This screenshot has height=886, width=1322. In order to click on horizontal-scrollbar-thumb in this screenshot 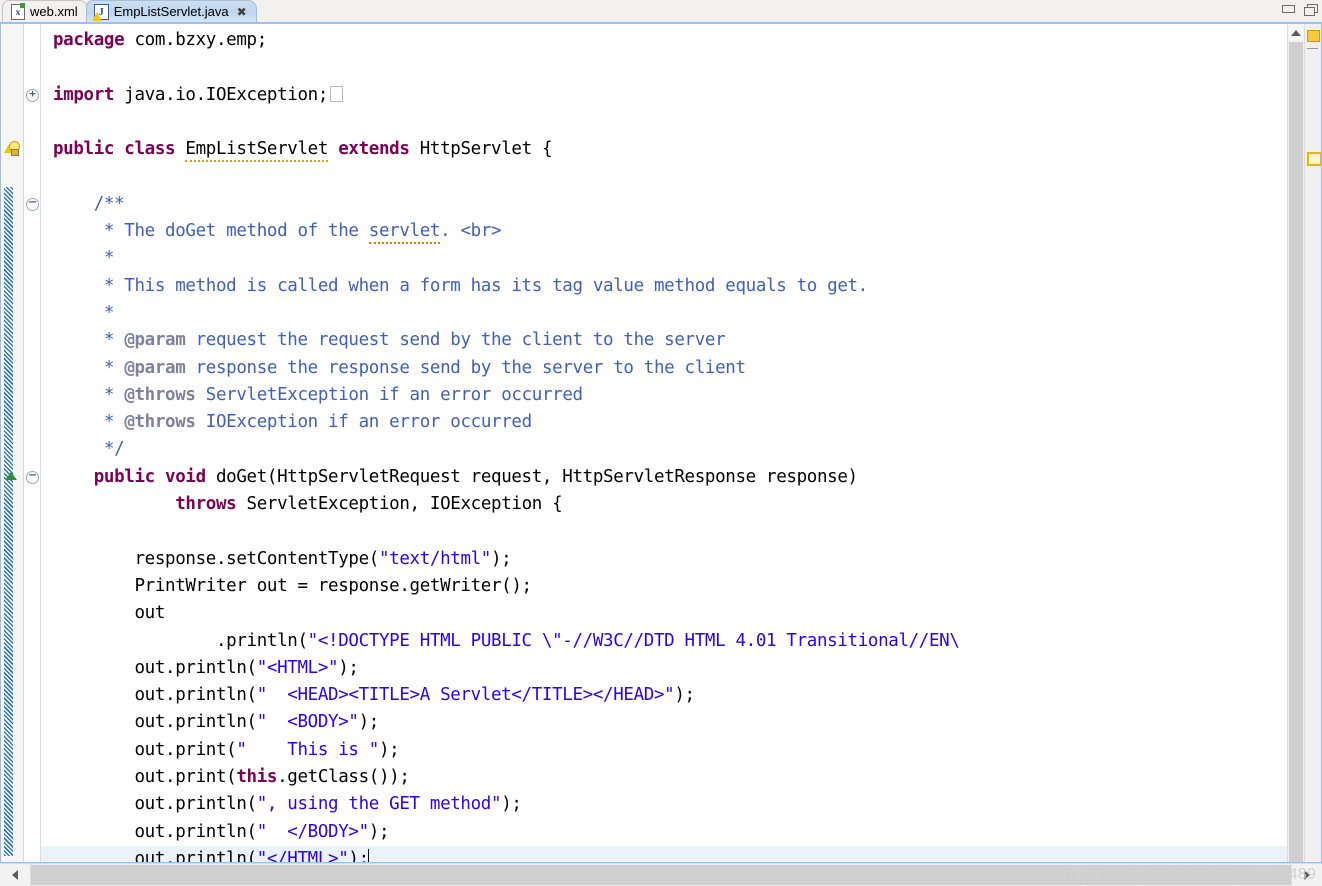, I will do `click(661, 875)`.